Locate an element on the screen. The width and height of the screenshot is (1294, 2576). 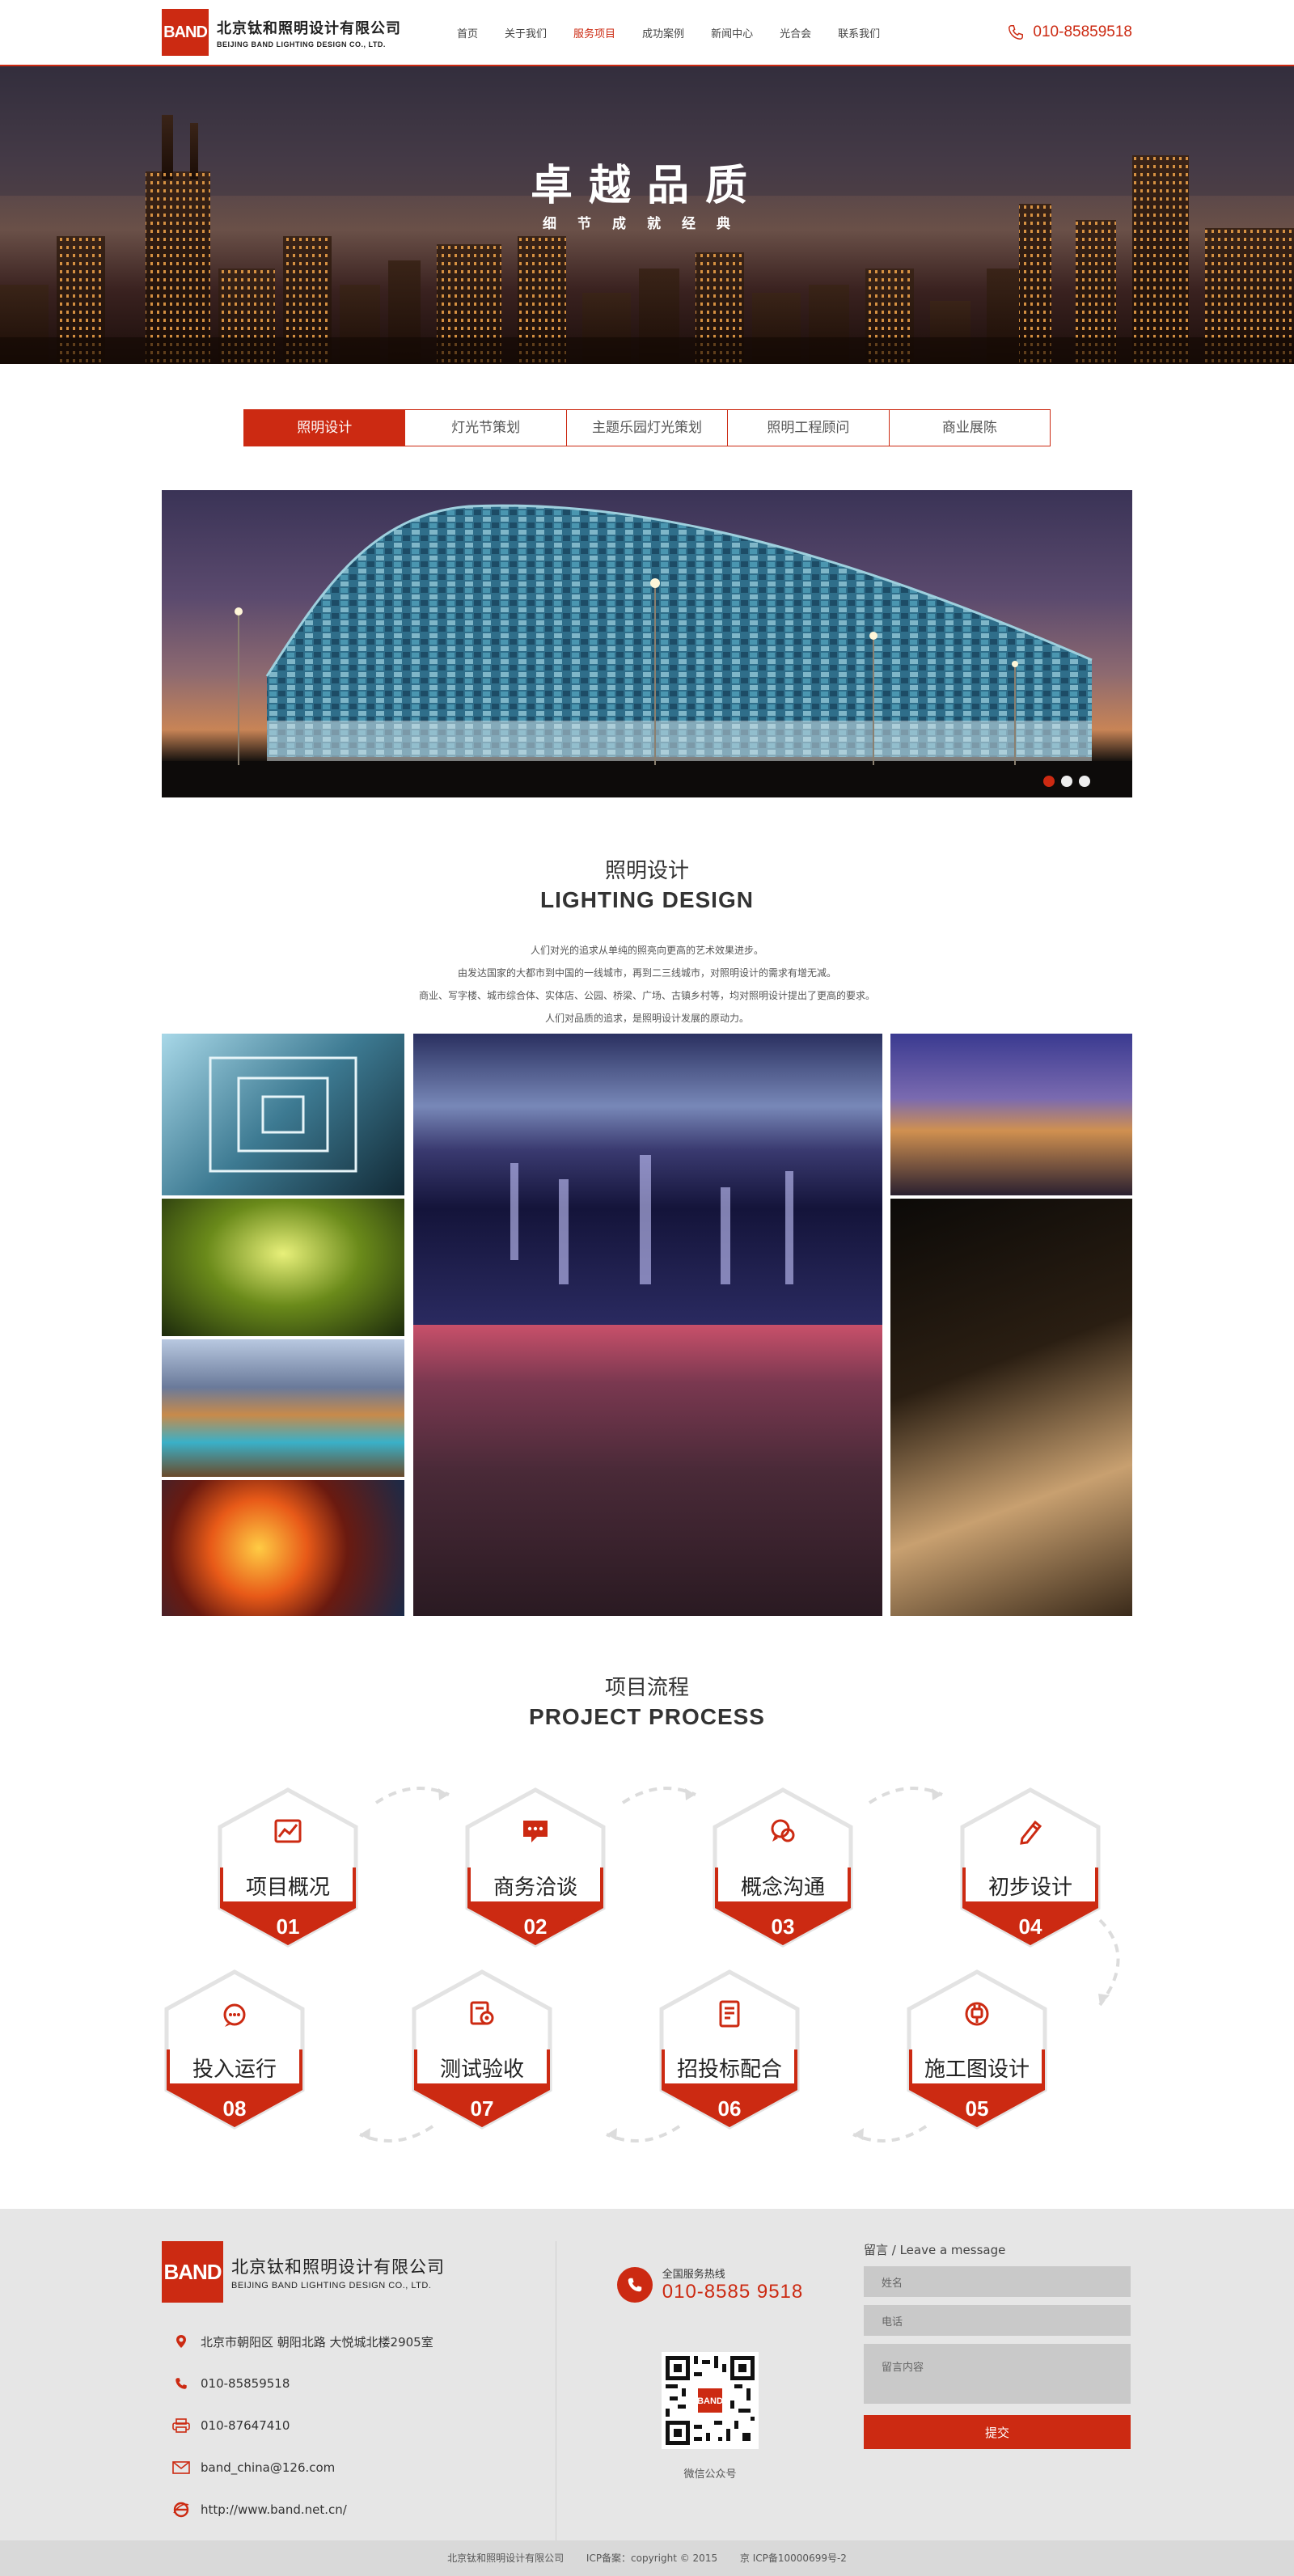
copyright-record: ICP备案：copyright © 2015 is located at coordinates (652, 2558).